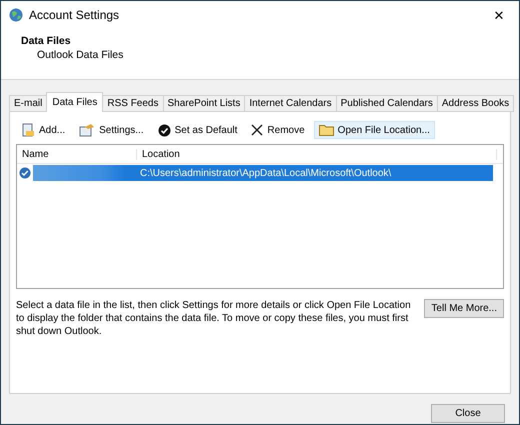  What do you see at coordinates (77, 154) in the screenshot?
I see `column-header: Name` at bounding box center [77, 154].